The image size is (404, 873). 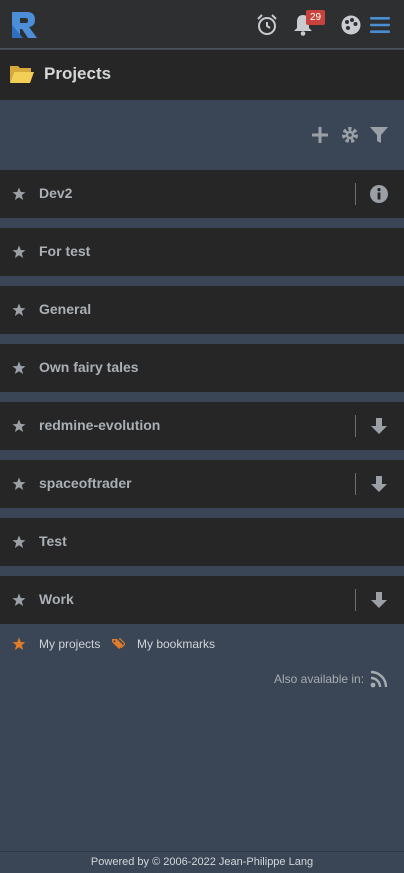 I want to click on info-icon, so click(x=379, y=194).